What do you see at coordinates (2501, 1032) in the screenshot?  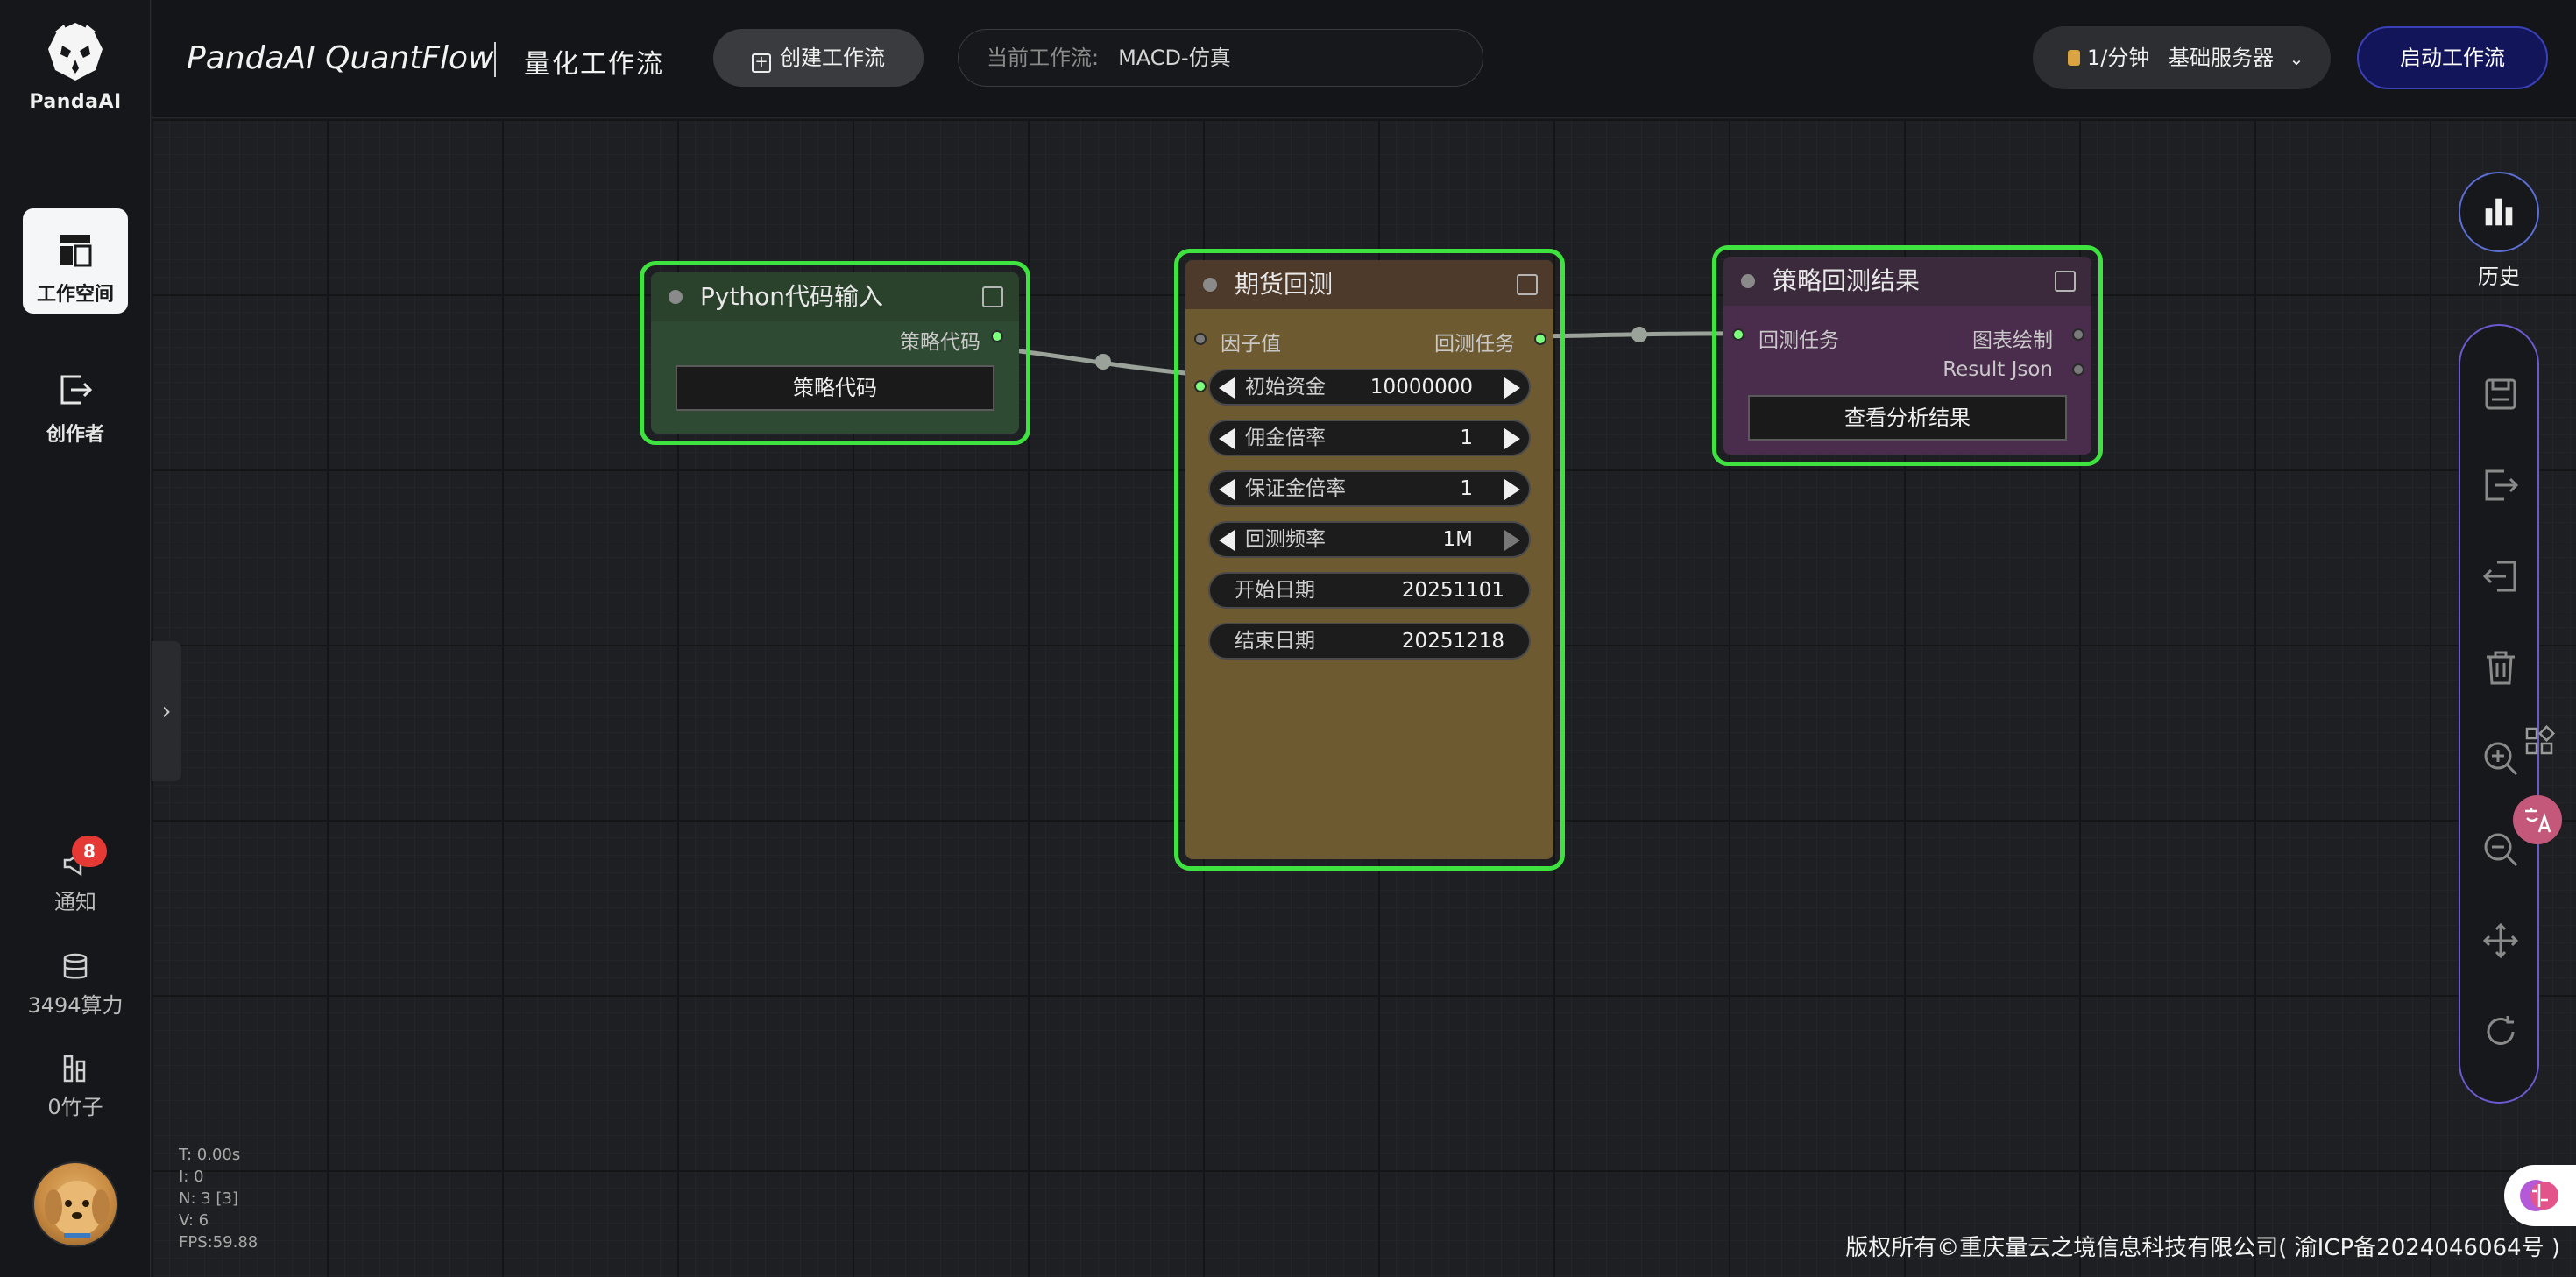 I see `refresh-icon` at bounding box center [2501, 1032].